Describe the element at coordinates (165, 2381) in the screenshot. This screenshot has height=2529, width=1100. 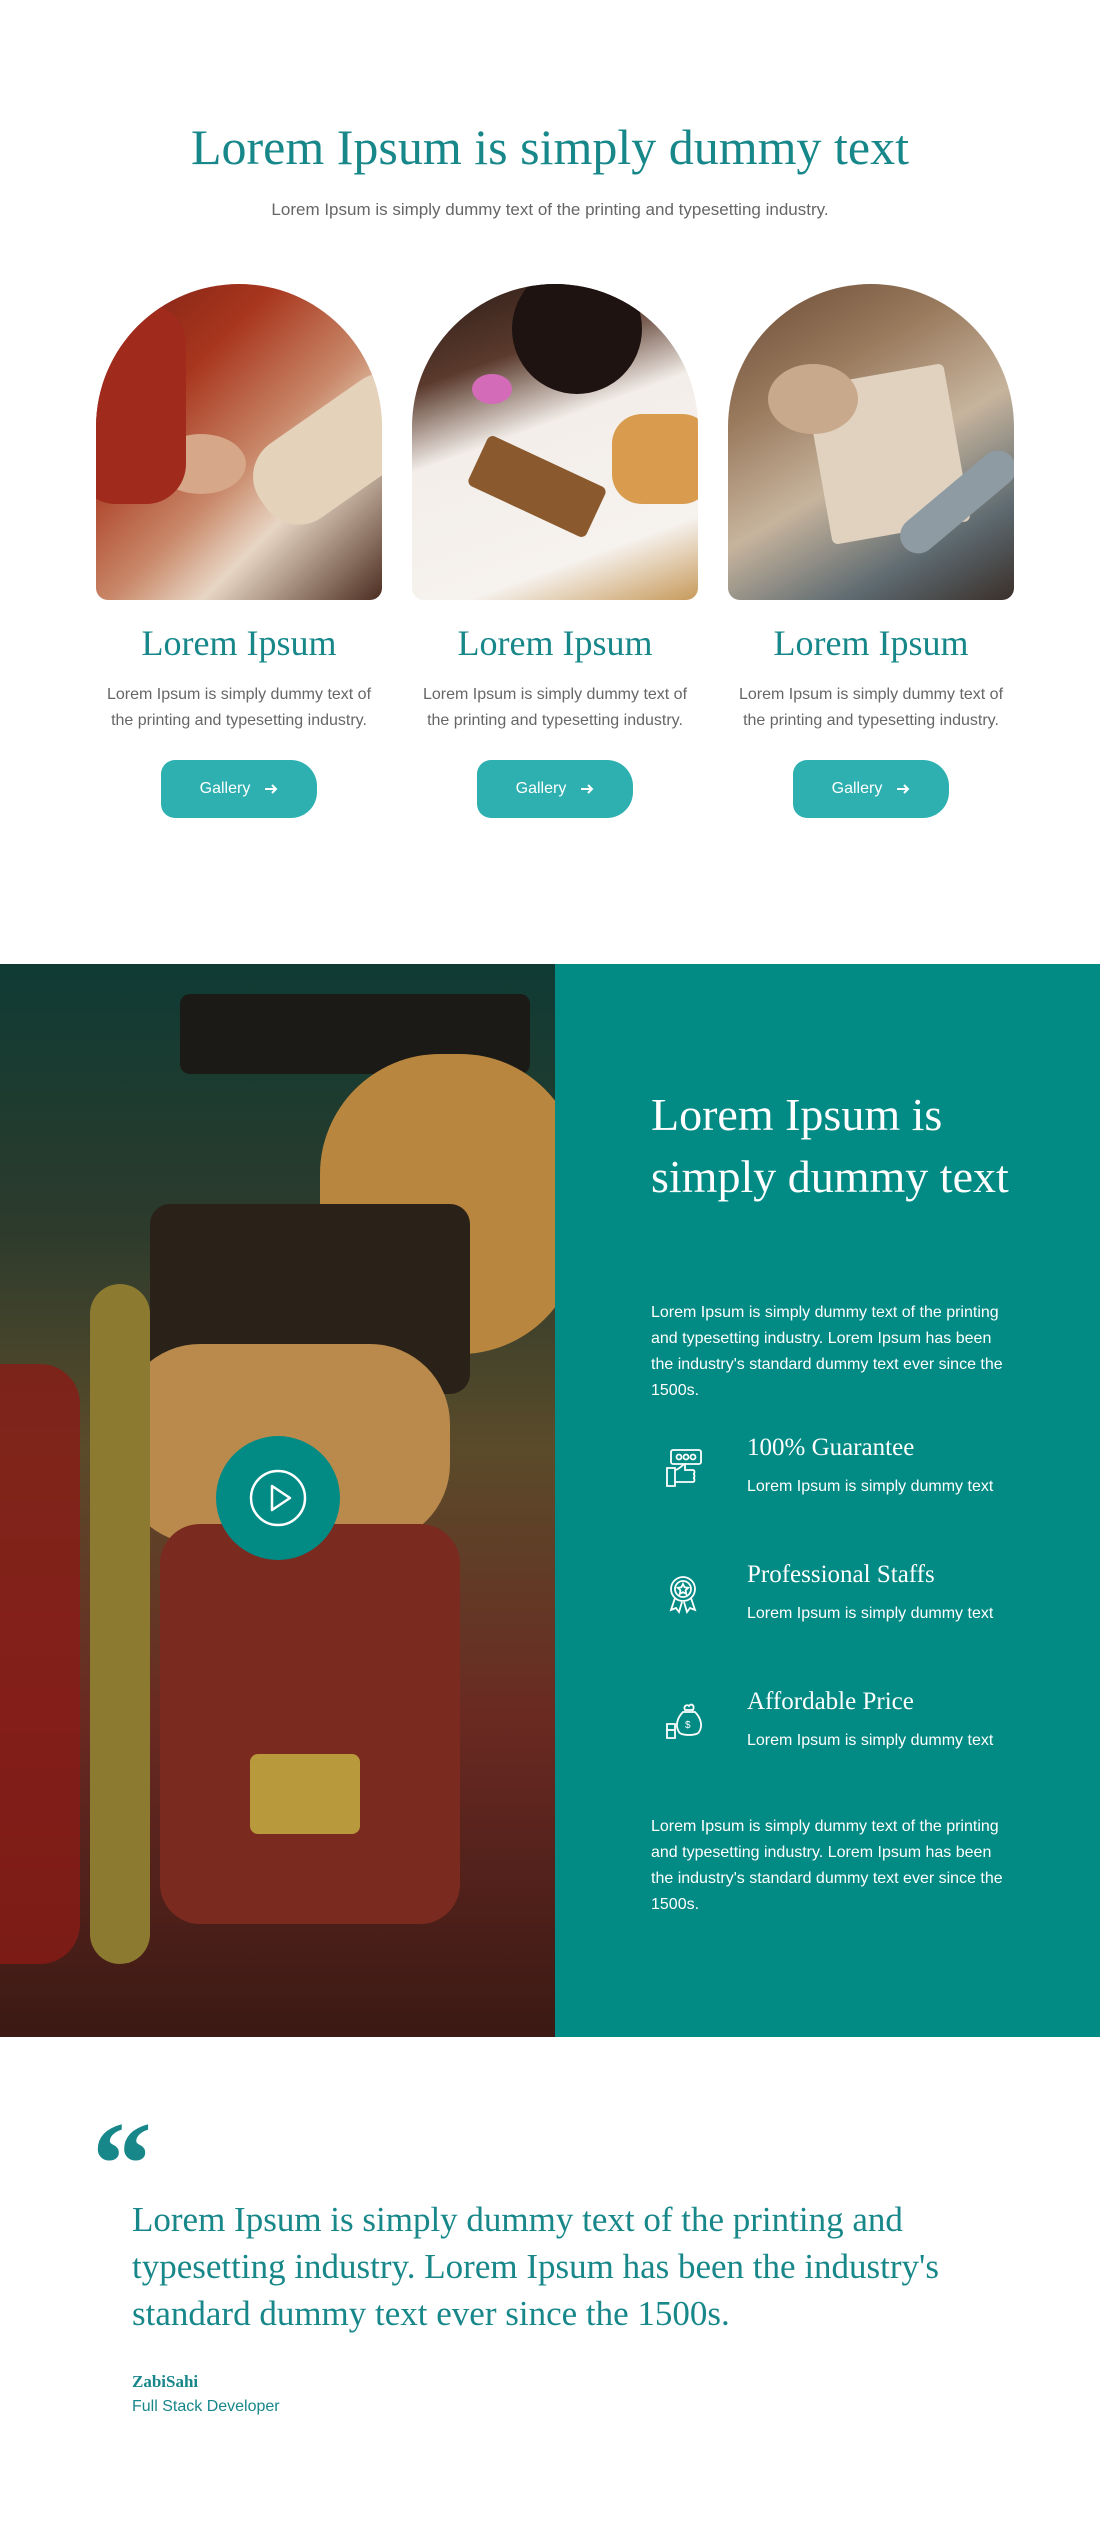
I see `testimonial-author: ZabiSahi` at that location.